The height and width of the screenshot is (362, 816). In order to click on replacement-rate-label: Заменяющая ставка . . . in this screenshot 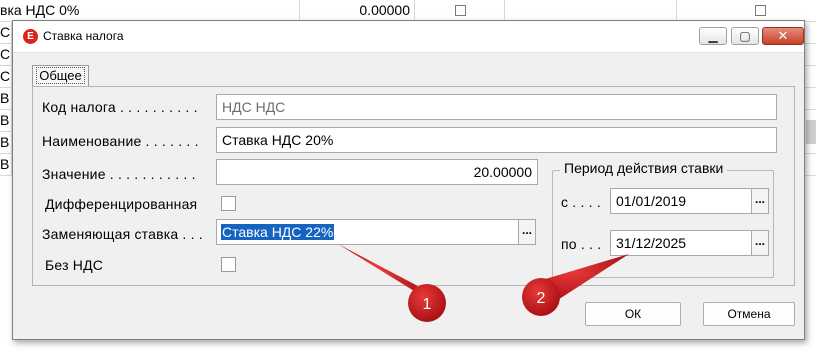, I will do `click(122, 234)`.